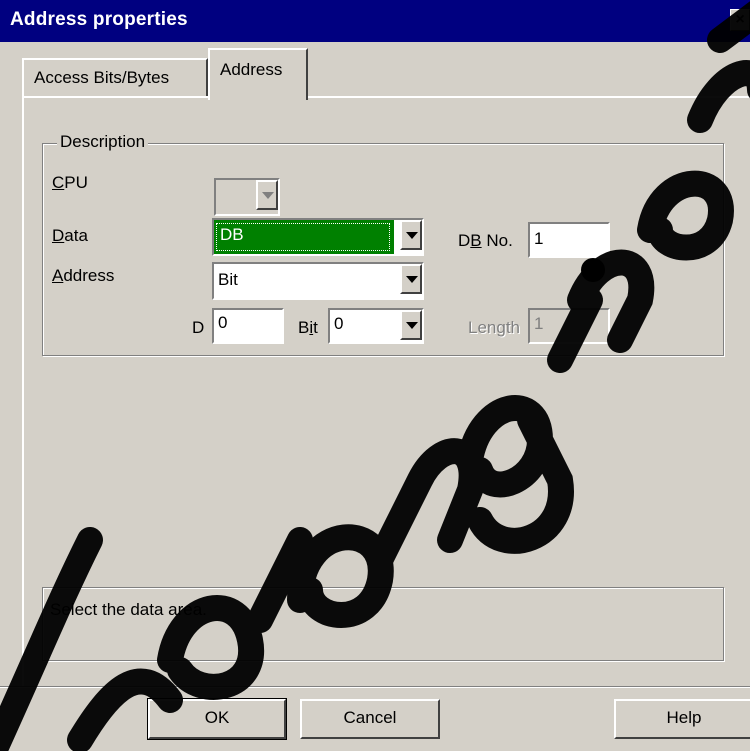 The width and height of the screenshot is (750, 751). I want to click on tab-access-bits-bytes: Access Bits/Bytes, so click(115, 78).